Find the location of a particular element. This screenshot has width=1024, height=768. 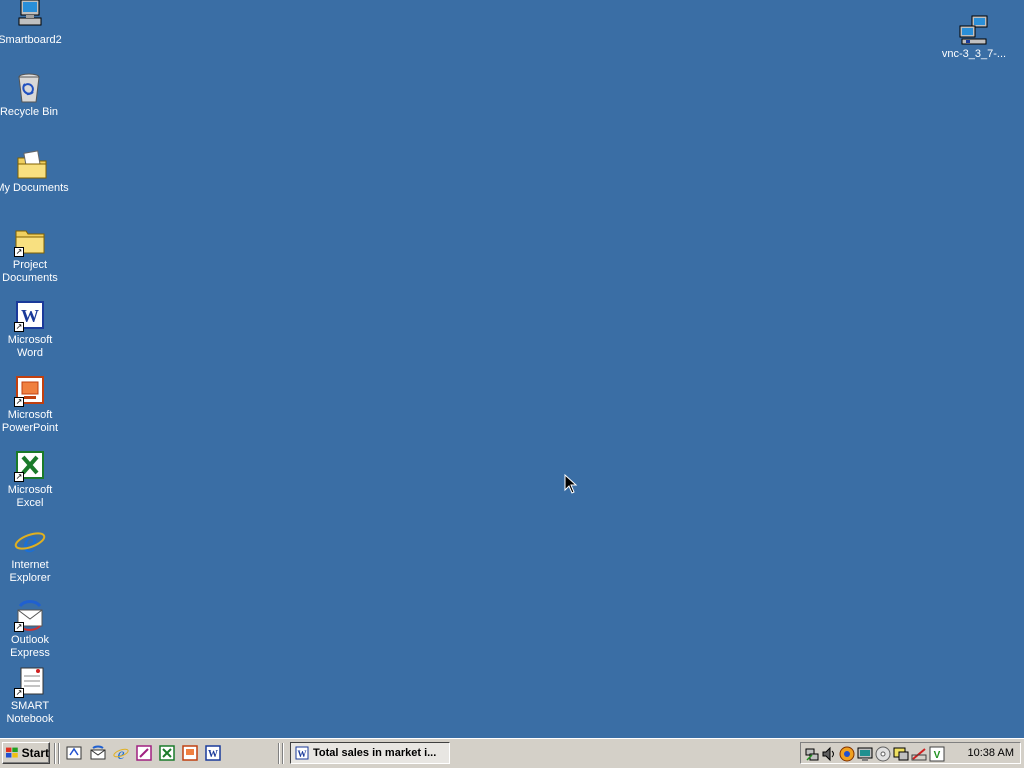

my-documents-icon is located at coordinates (32, 164).